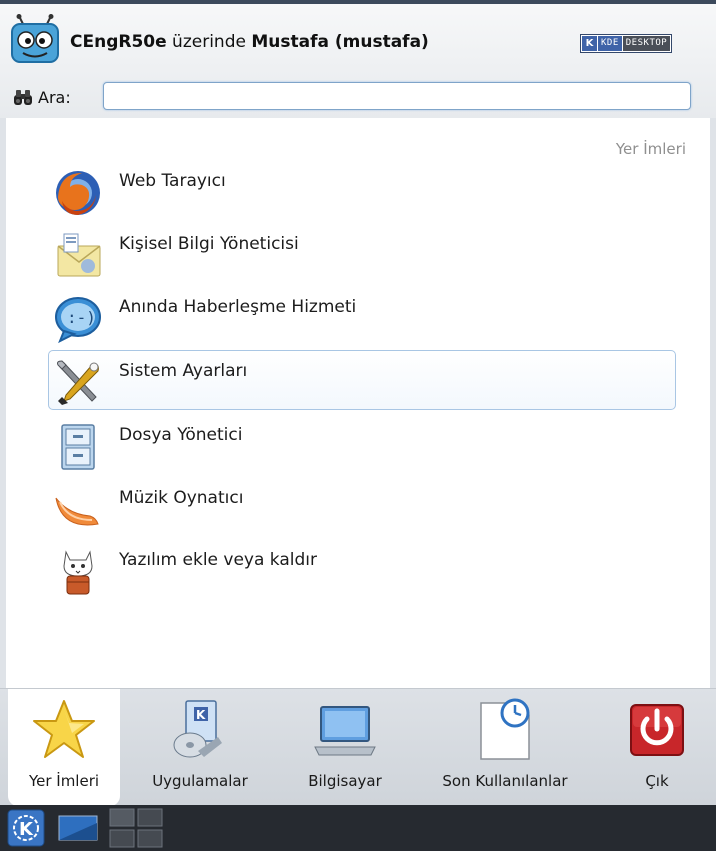 This screenshot has width=716, height=851. What do you see at coordinates (362, 380) in the screenshot?
I see `favorite-item-system-settings: Sistem Ayarları` at bounding box center [362, 380].